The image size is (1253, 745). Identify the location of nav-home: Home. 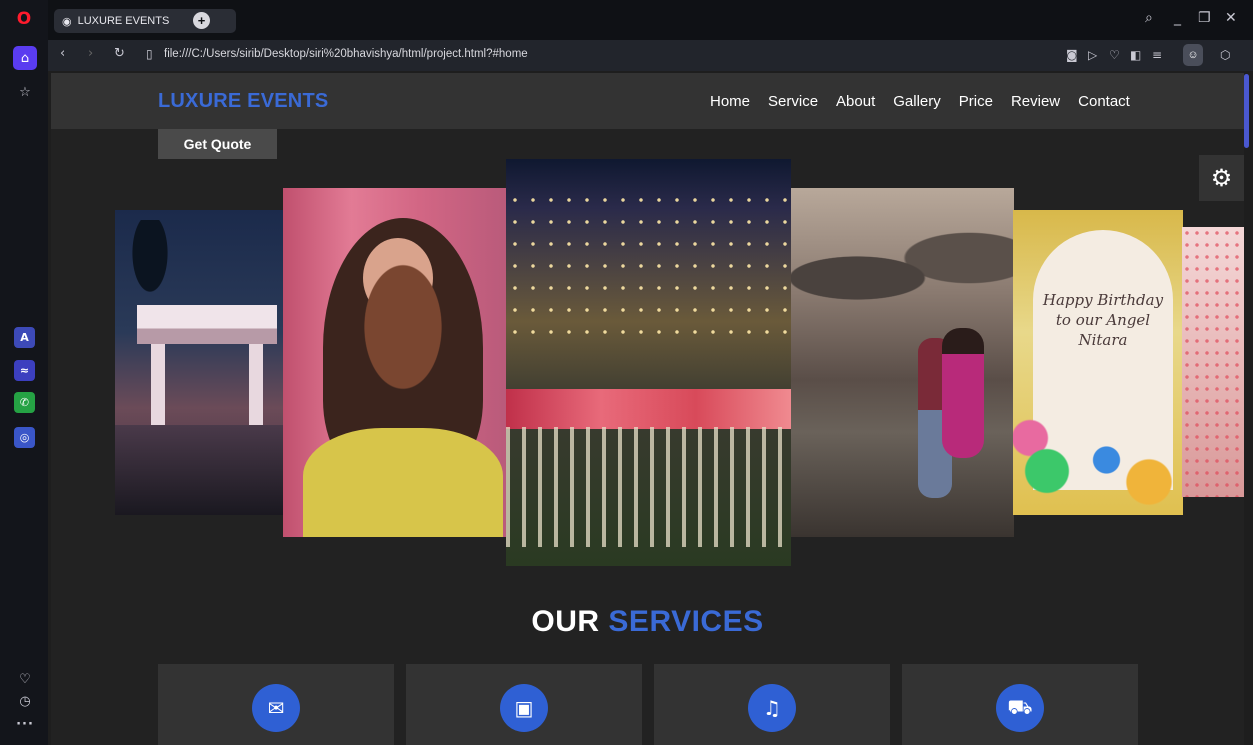
(730, 101).